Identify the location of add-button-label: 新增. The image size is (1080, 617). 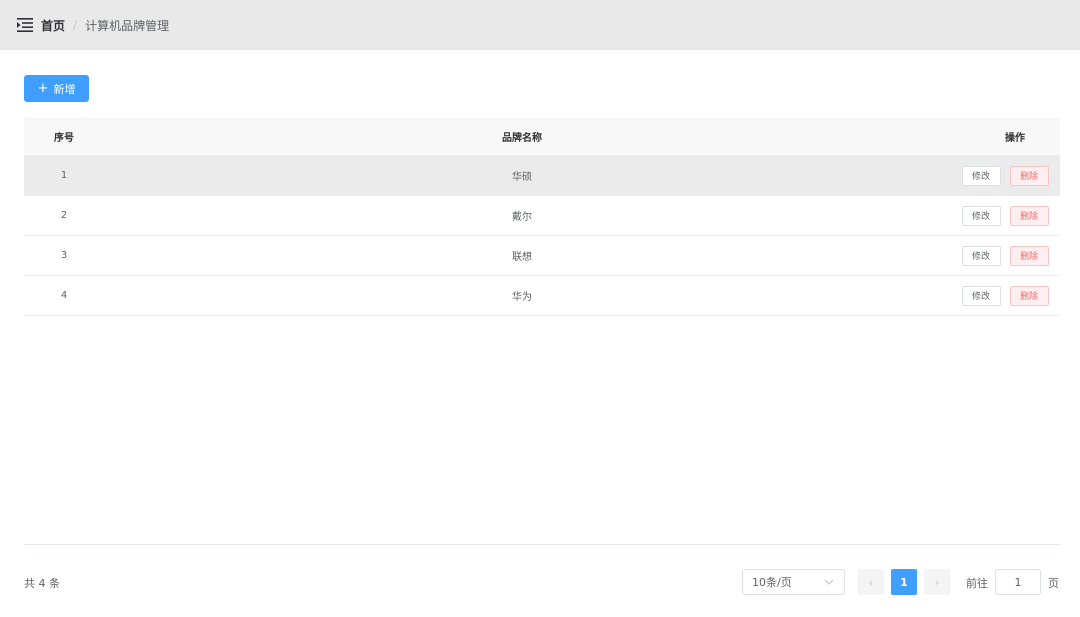
(64, 89).